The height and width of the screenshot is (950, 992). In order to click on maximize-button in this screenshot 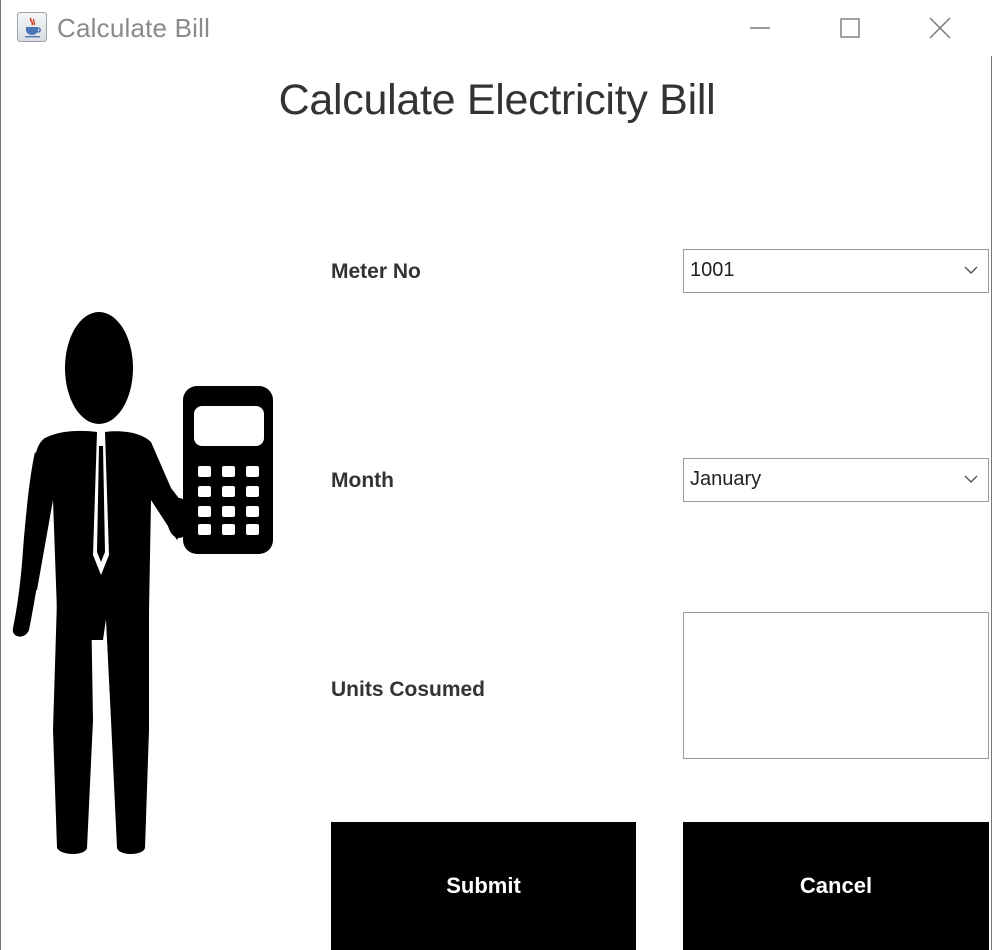, I will do `click(850, 28)`.